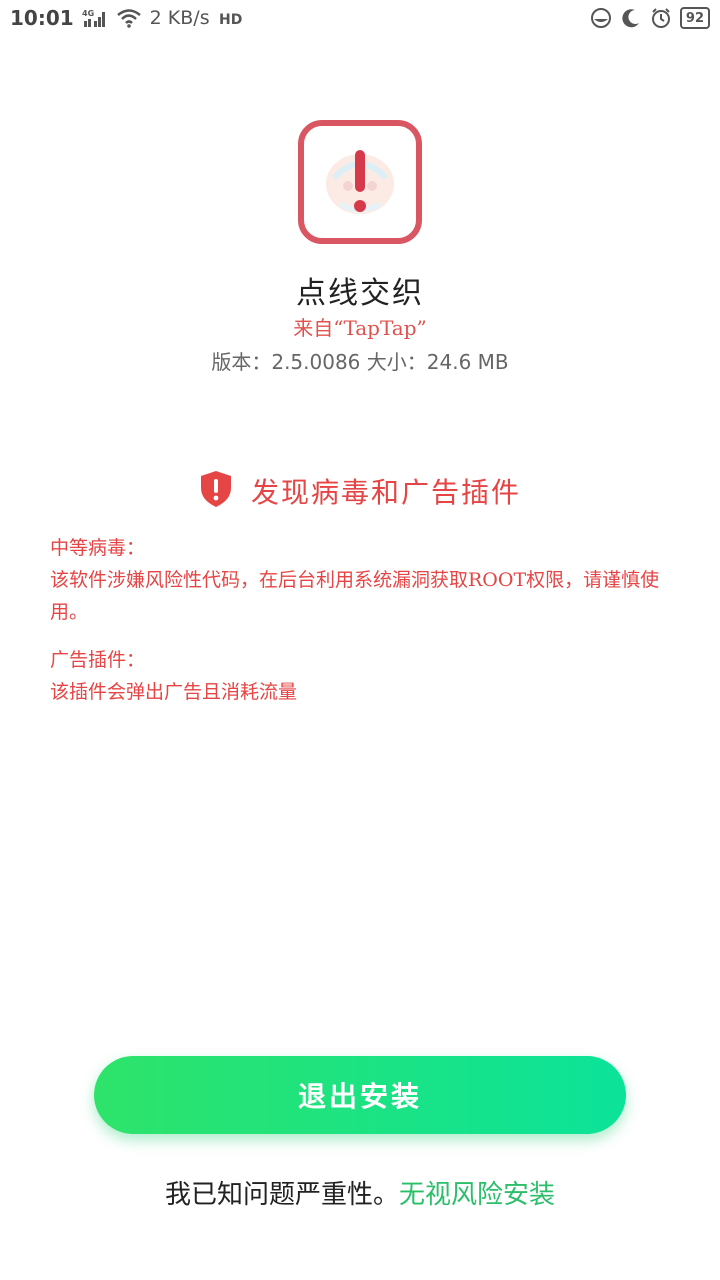 Image resolution: width=720 pixels, height=1280 pixels. Describe the element at coordinates (601, 18) in the screenshot. I see `eye-comfort-icon` at that location.